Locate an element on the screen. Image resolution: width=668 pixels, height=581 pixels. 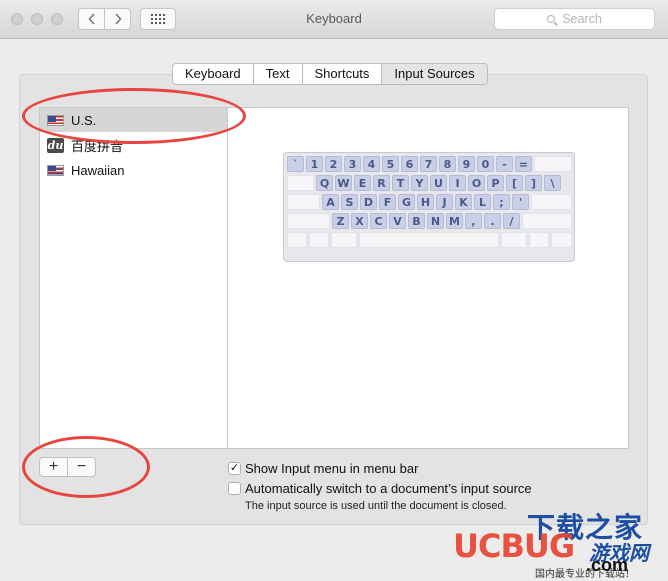
hawaii-flag-icon is located at coordinates (55, 170).